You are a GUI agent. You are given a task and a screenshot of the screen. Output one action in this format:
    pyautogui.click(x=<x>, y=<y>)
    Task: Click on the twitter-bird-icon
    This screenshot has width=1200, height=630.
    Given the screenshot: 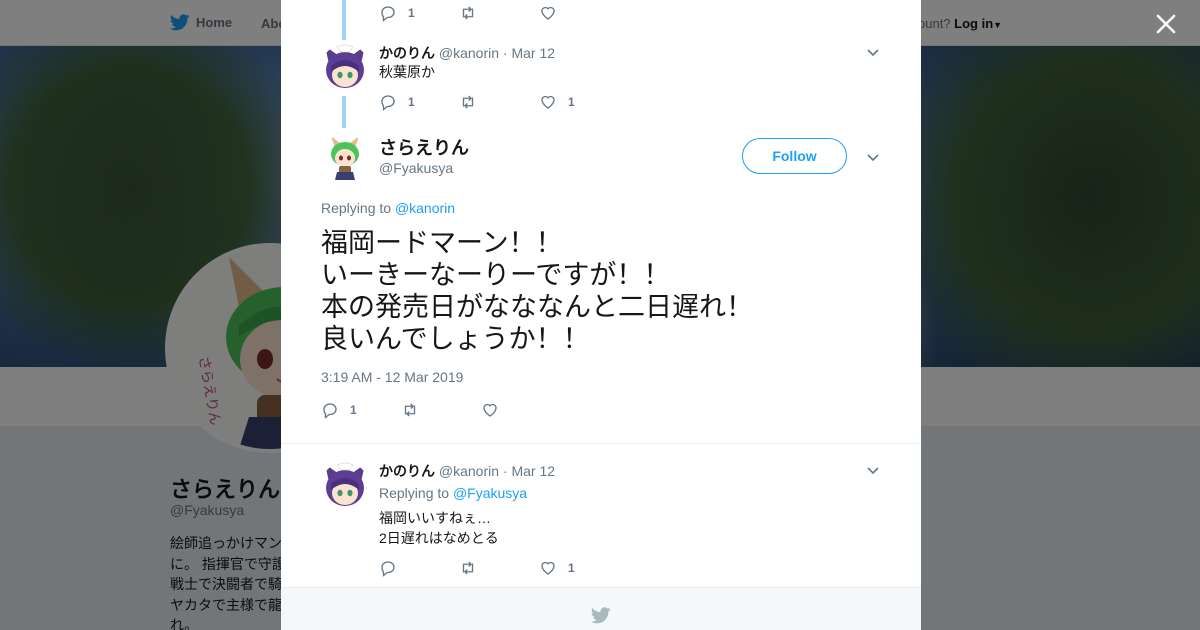 What is the action you would take?
    pyautogui.click(x=601, y=615)
    